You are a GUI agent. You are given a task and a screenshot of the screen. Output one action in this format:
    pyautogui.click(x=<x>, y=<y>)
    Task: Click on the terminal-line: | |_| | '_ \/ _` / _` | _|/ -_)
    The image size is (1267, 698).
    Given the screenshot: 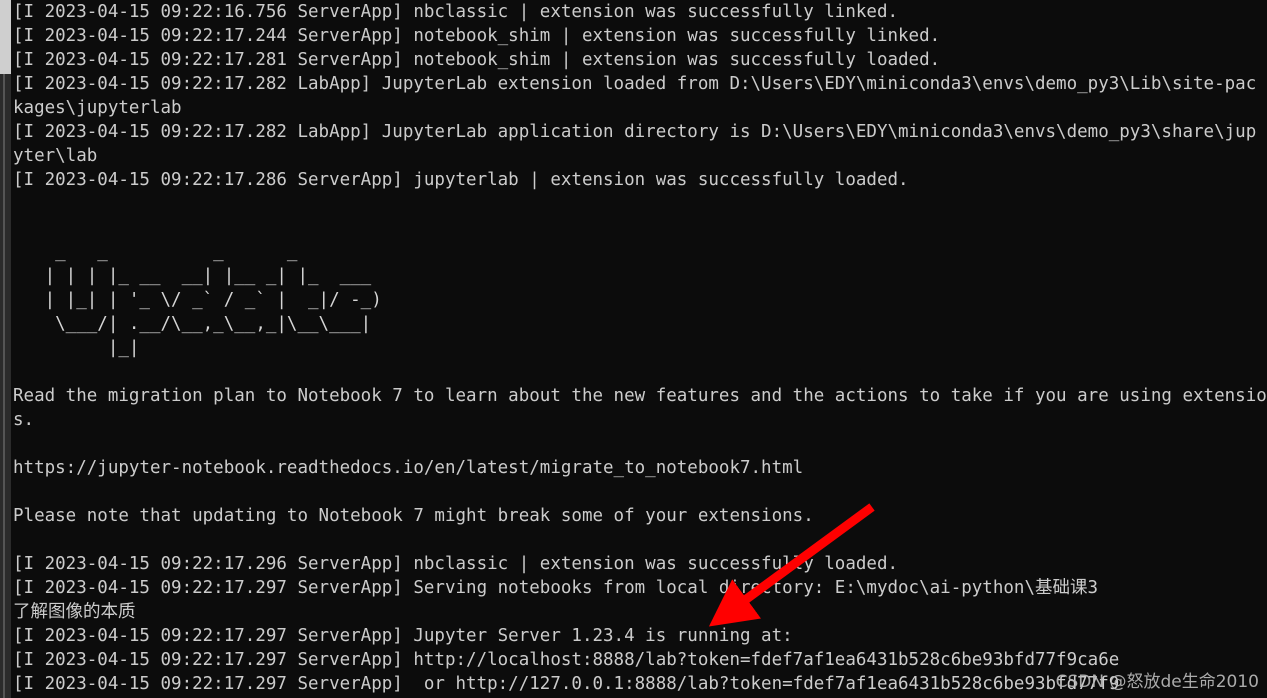 What is the action you would take?
    pyautogui.click(x=197, y=300)
    